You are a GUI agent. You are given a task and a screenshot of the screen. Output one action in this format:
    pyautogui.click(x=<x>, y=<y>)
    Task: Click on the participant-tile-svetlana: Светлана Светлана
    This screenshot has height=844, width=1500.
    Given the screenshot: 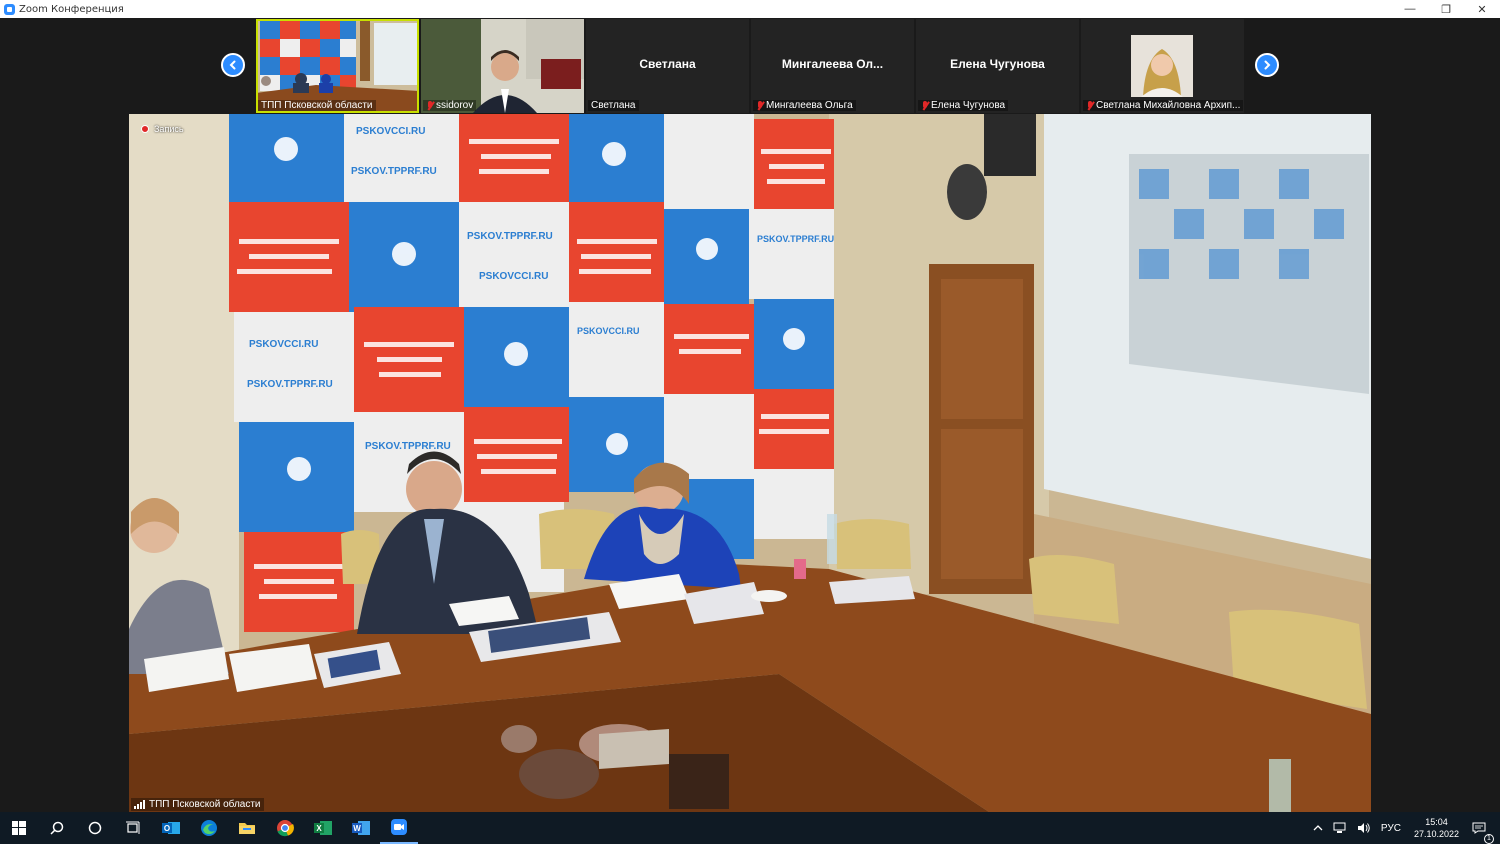 What is the action you would take?
    pyautogui.click(x=667, y=66)
    